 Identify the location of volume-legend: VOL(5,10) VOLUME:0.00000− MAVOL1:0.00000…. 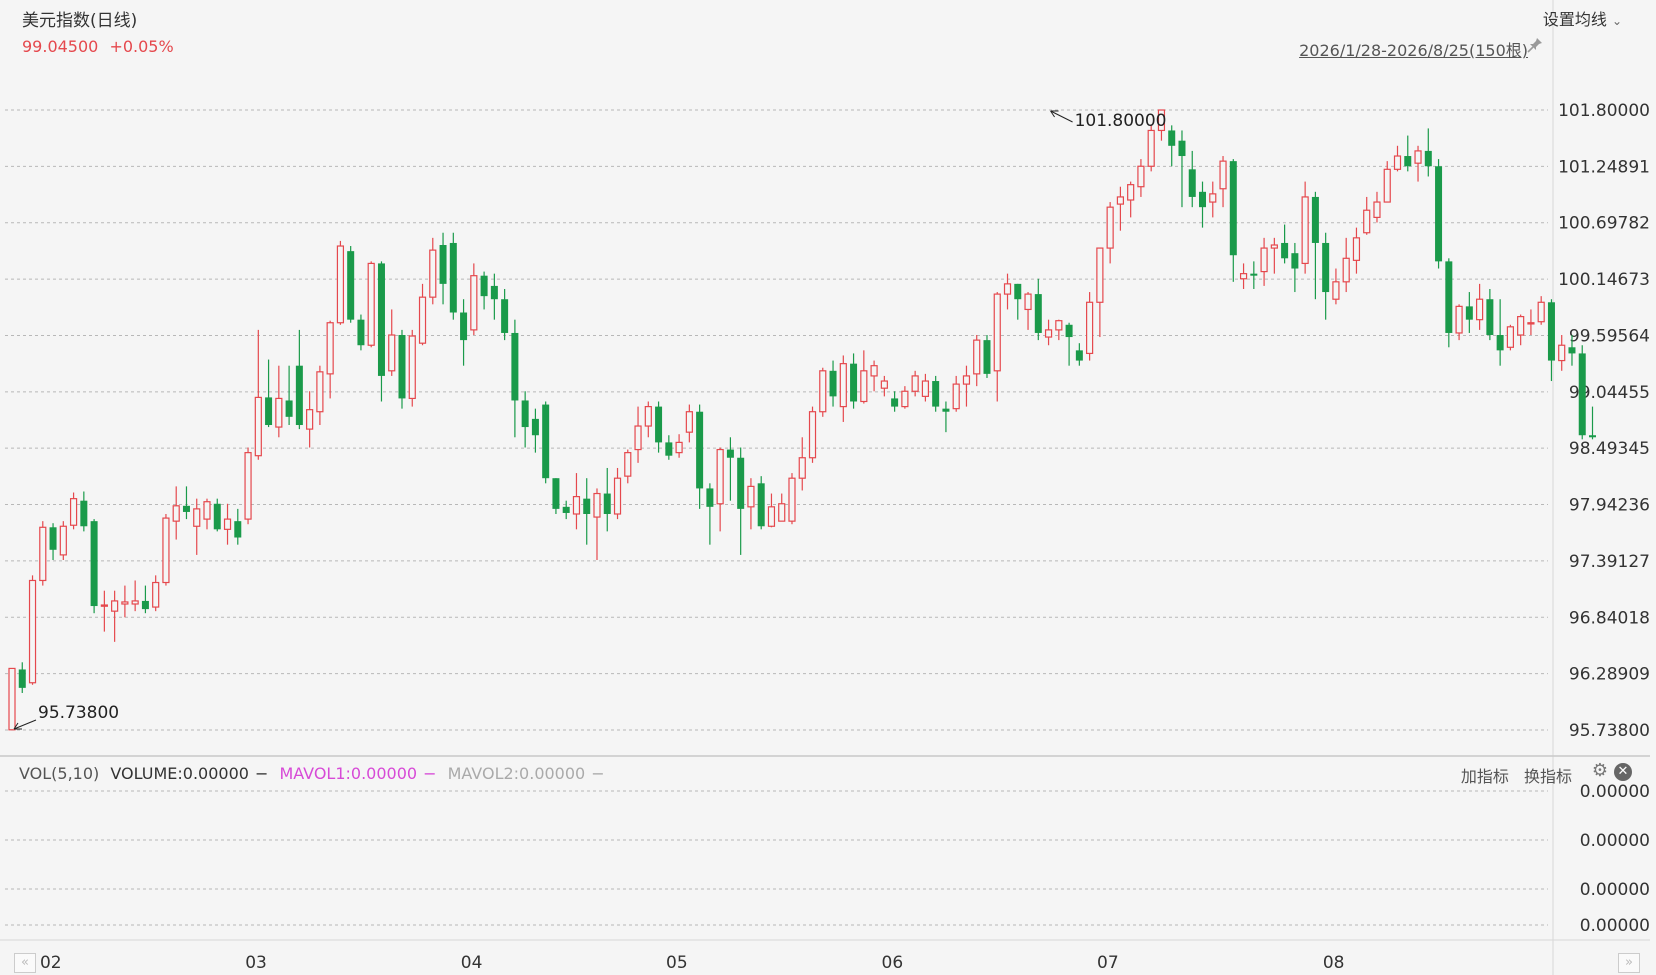
(315, 773).